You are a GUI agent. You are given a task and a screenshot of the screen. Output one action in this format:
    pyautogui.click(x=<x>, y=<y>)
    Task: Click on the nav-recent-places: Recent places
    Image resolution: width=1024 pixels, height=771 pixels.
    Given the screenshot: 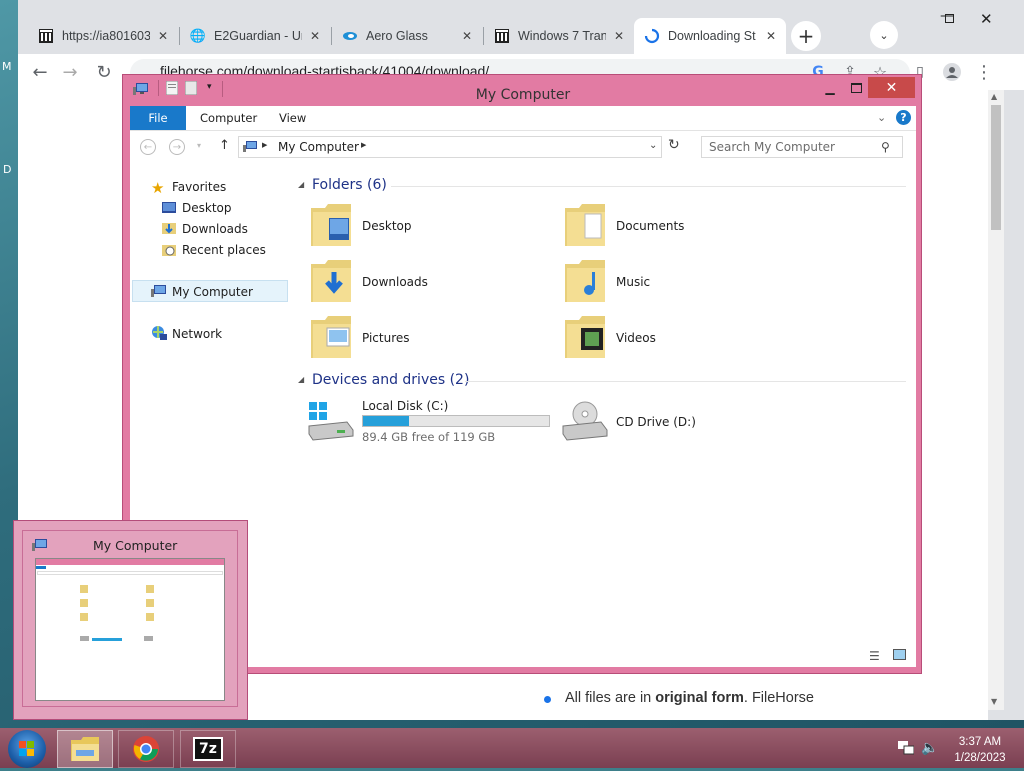 What is the action you would take?
    pyautogui.click(x=224, y=250)
    